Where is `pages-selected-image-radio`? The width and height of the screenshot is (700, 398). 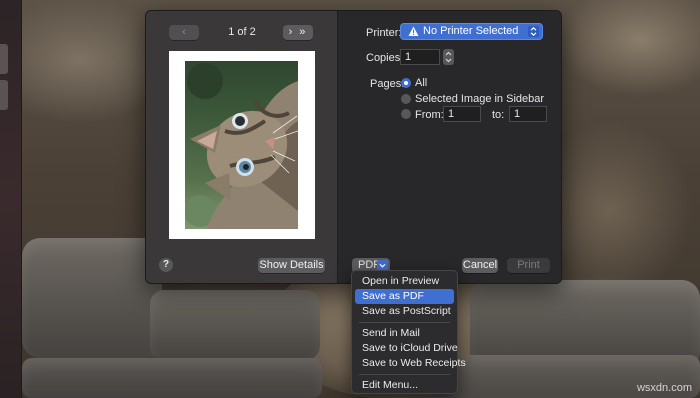 pages-selected-image-radio is located at coordinates (406, 99).